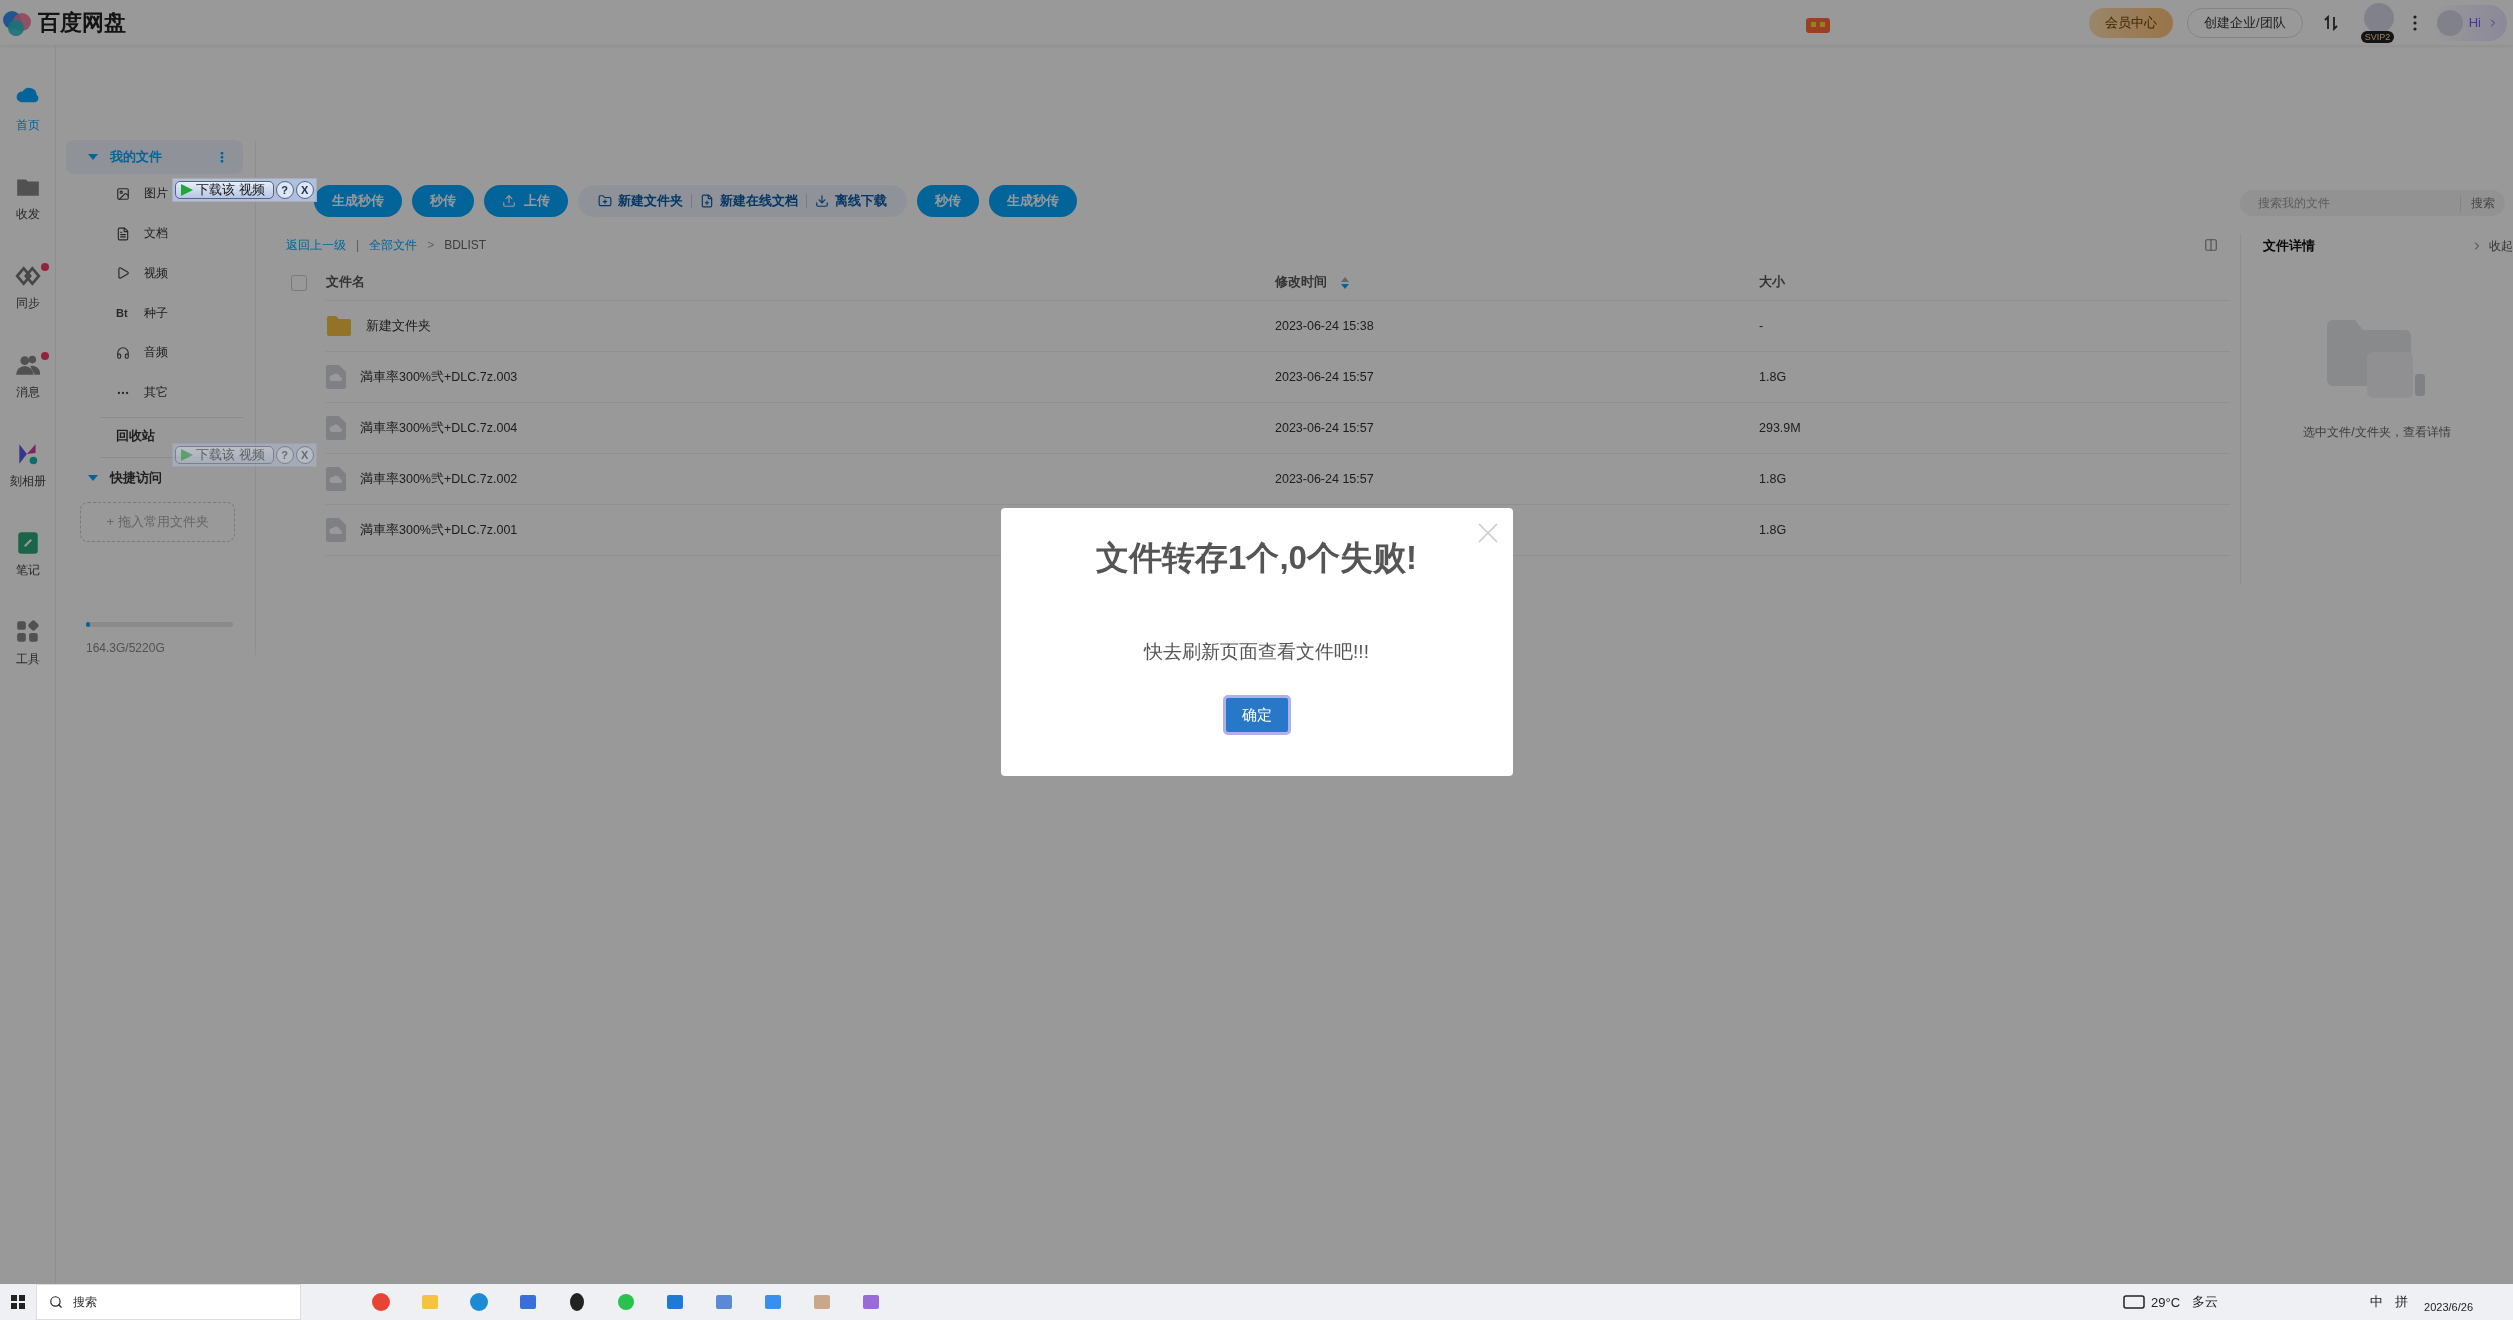 This screenshot has width=2513, height=1320. What do you see at coordinates (2245, 22) in the screenshot?
I see `create-team-button: 创建企业/团队` at bounding box center [2245, 22].